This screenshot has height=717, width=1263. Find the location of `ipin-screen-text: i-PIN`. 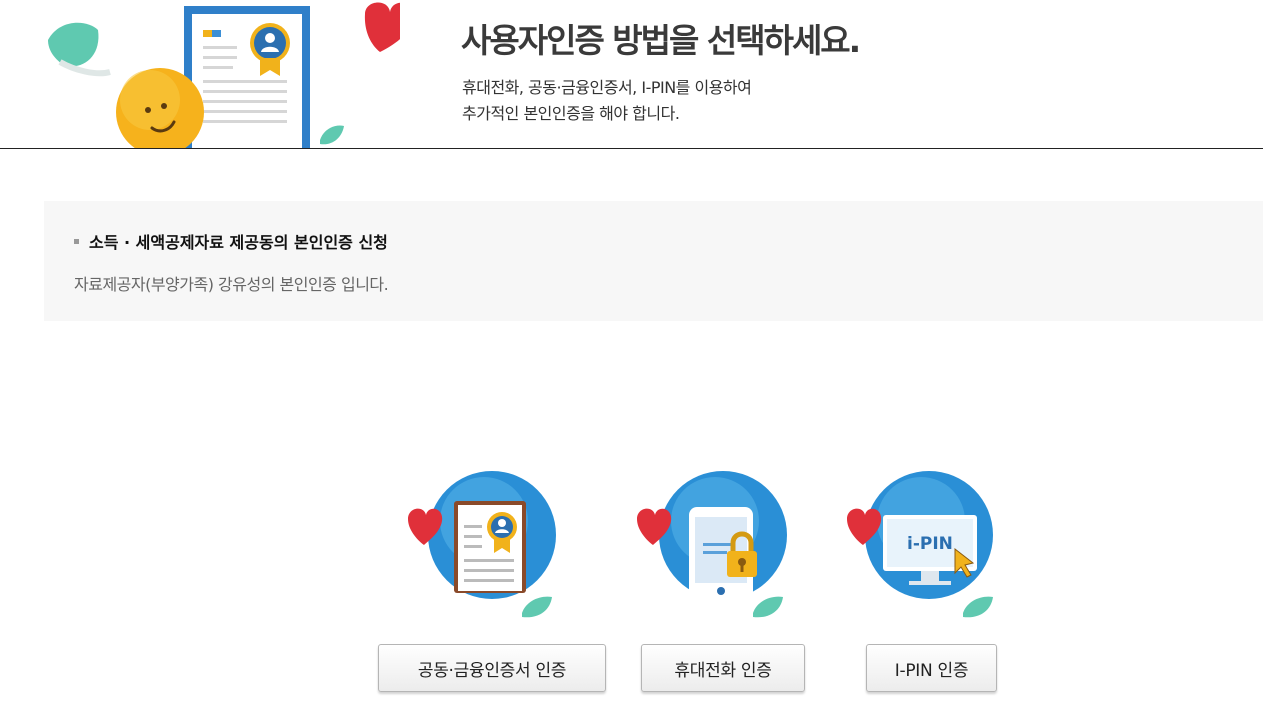

ipin-screen-text: i-PIN is located at coordinates (930, 544).